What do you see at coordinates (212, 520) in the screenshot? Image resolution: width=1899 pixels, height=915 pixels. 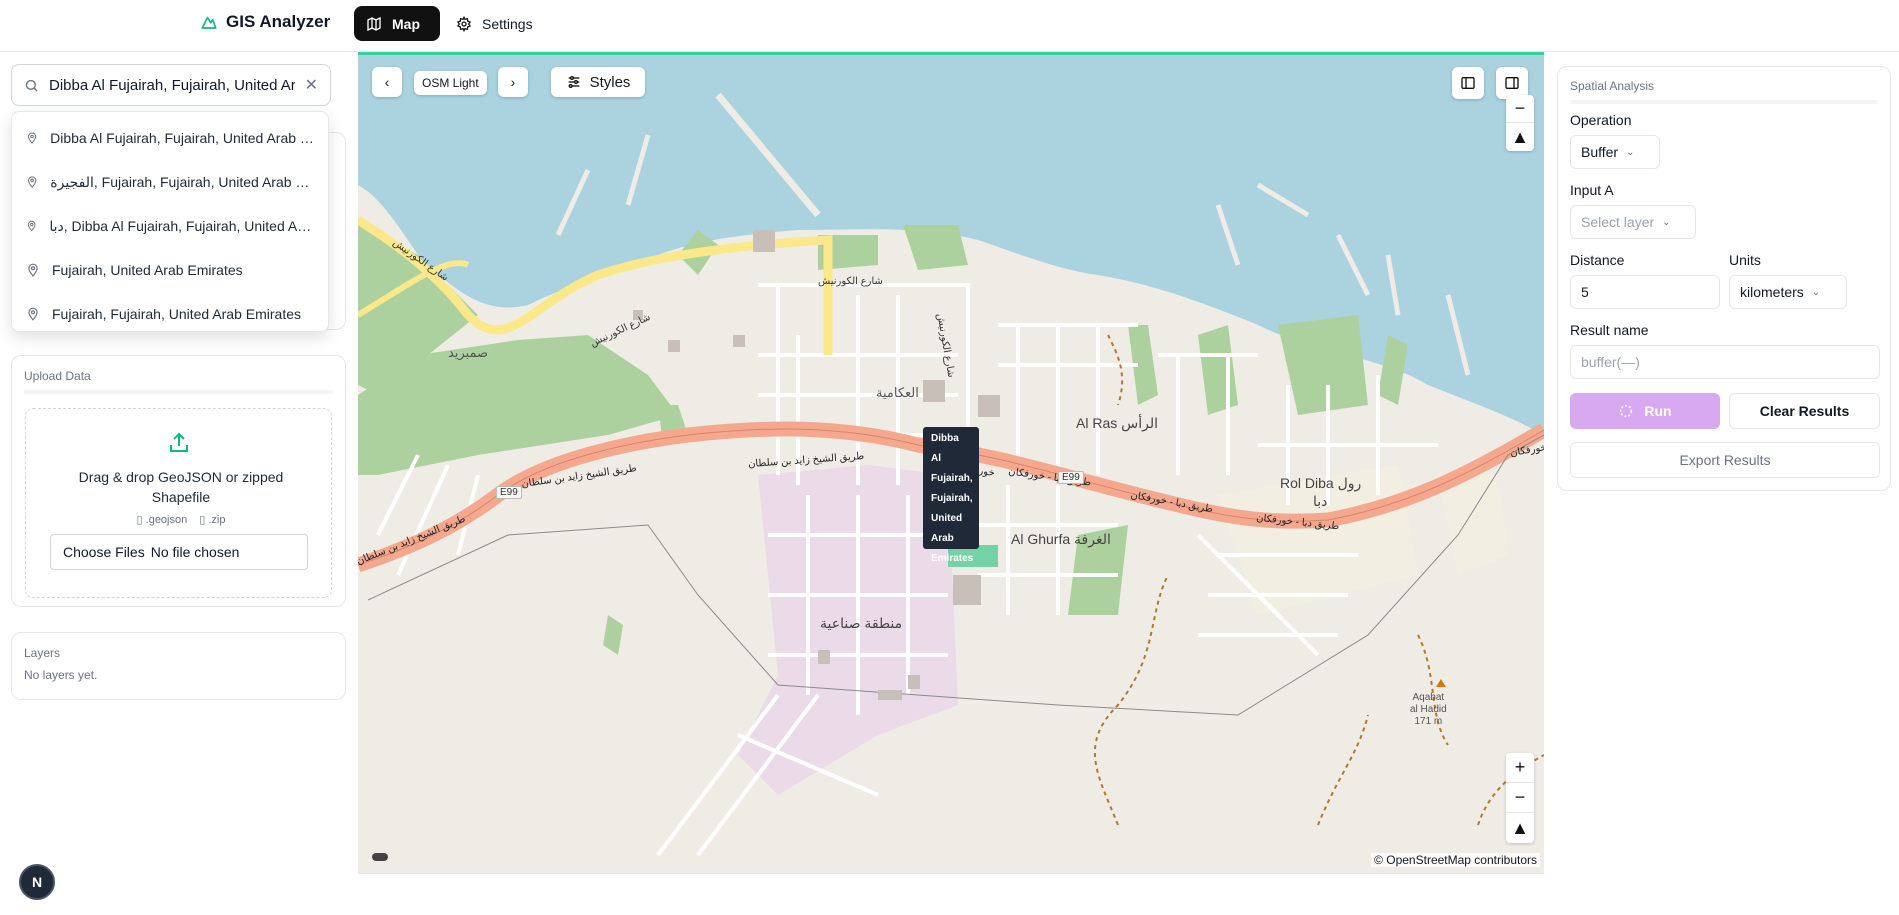 I see `format-zip: ▯ .zip` at bounding box center [212, 520].